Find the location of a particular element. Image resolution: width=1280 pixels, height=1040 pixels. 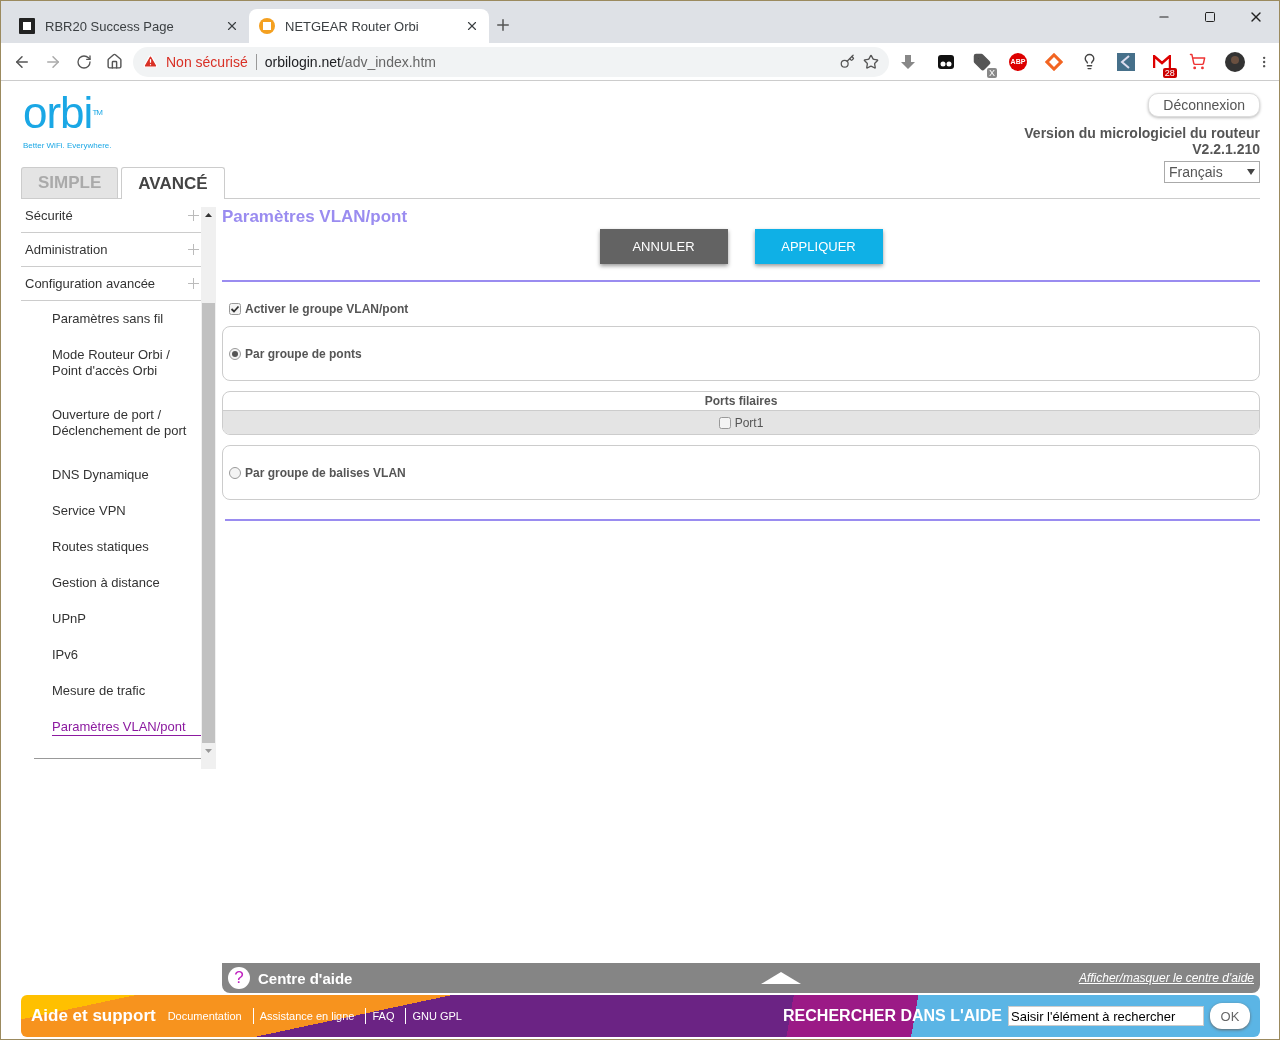

address-bar: Non sécurisé orbilogin.net/adv_index.htm is located at coordinates (511, 61).